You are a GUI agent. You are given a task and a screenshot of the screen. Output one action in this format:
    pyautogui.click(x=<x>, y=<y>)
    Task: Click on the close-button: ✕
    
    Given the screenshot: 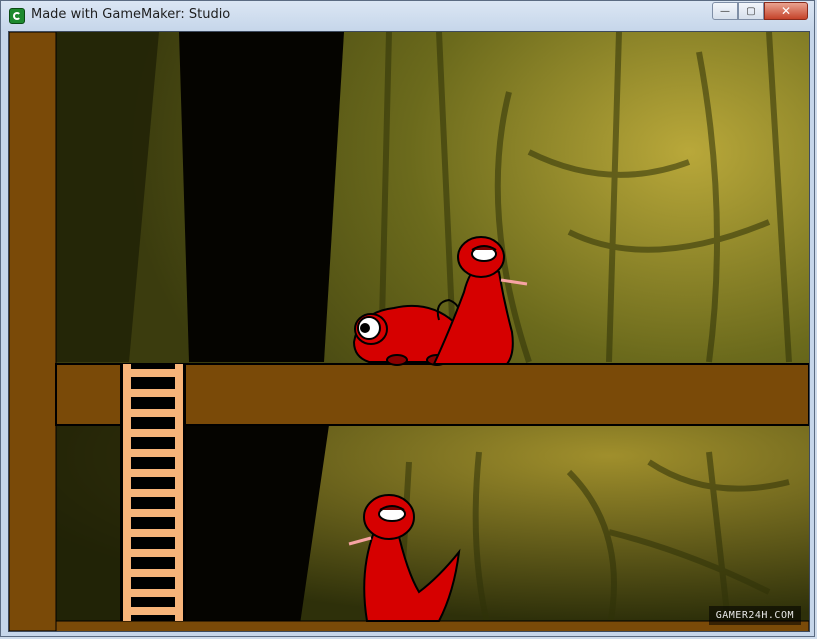 What is the action you would take?
    pyautogui.click(x=786, y=11)
    